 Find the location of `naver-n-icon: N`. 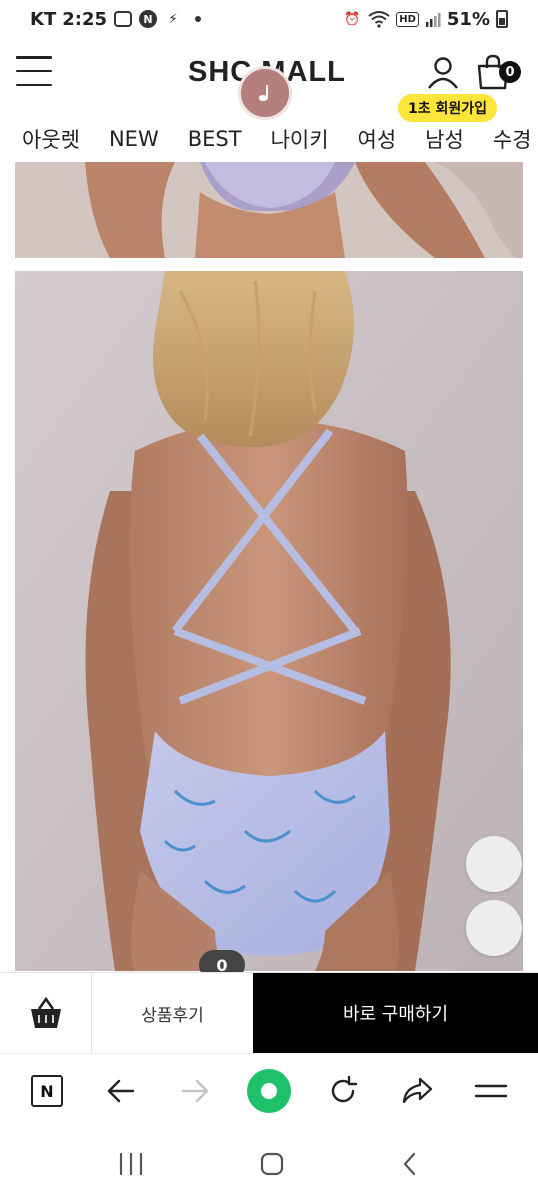

naver-n-icon: N is located at coordinates (47, 1091).